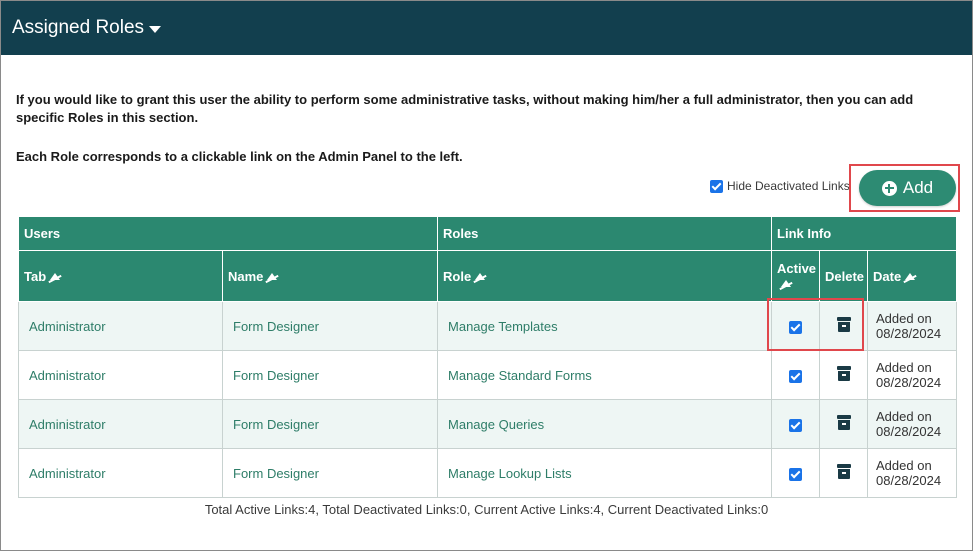  I want to click on add-button-label: Add, so click(918, 187).